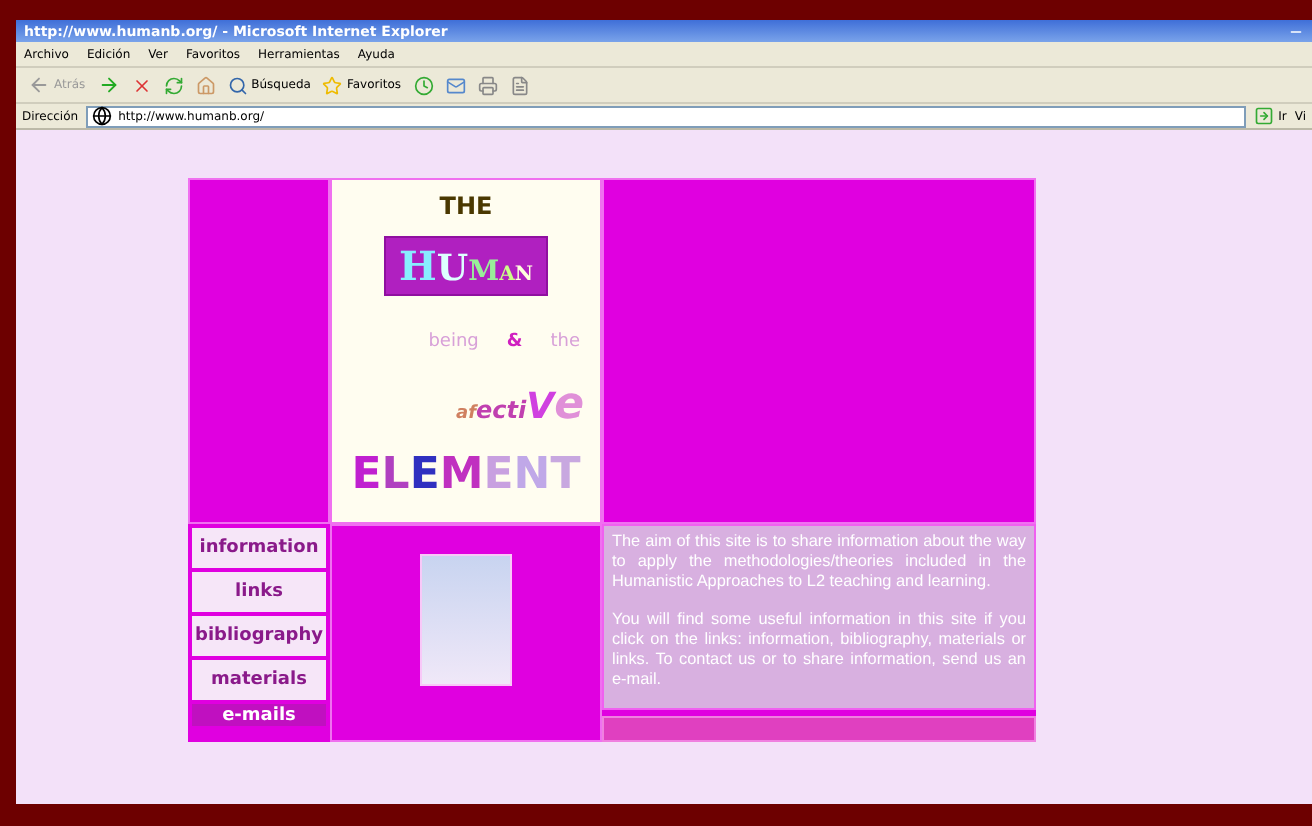 This screenshot has width=1312, height=826. I want to click on forward-button, so click(108, 85).